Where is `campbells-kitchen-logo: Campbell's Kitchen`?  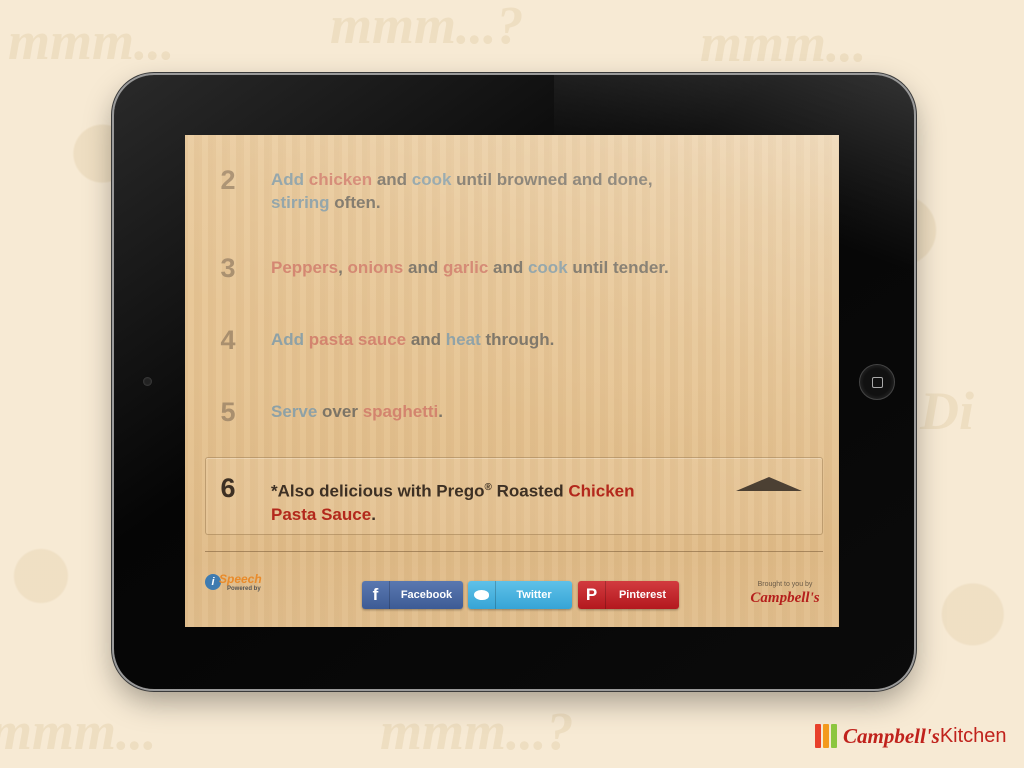 campbells-kitchen-logo: Campbell's Kitchen is located at coordinates (911, 736).